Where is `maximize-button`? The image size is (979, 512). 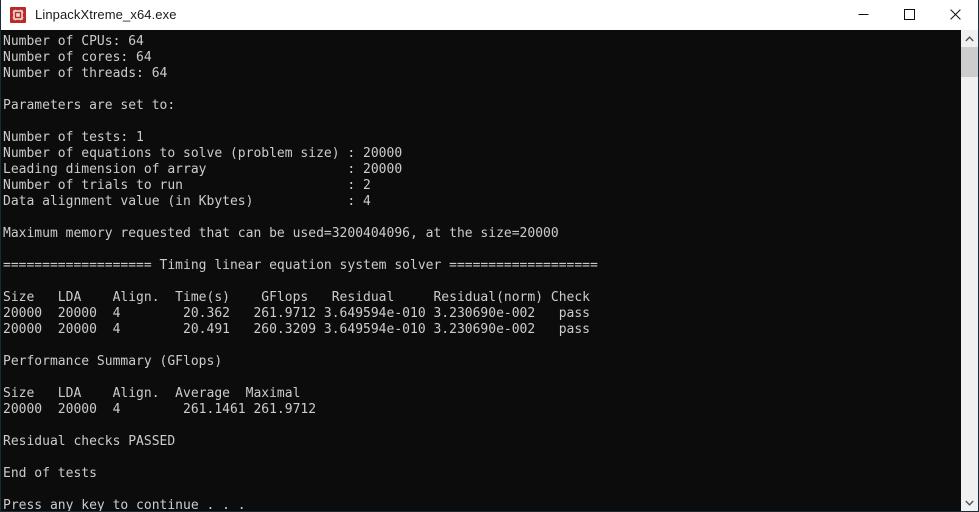 maximize-button is located at coordinates (909, 14).